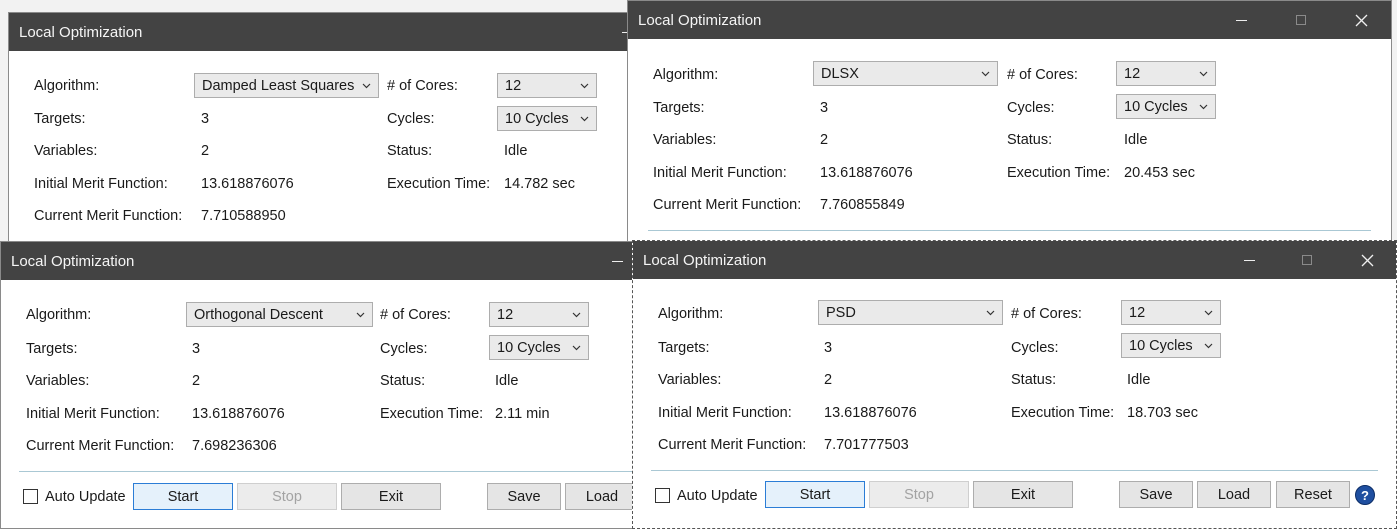 The height and width of the screenshot is (529, 1397). What do you see at coordinates (539, 184) in the screenshot?
I see `exec-time-value: 14.782 sec` at bounding box center [539, 184].